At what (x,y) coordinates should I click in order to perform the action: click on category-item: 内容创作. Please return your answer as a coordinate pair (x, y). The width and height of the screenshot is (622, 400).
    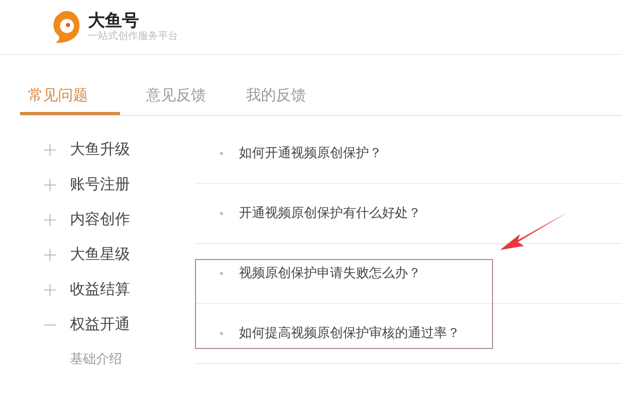
    Looking at the image, I should click on (100, 219).